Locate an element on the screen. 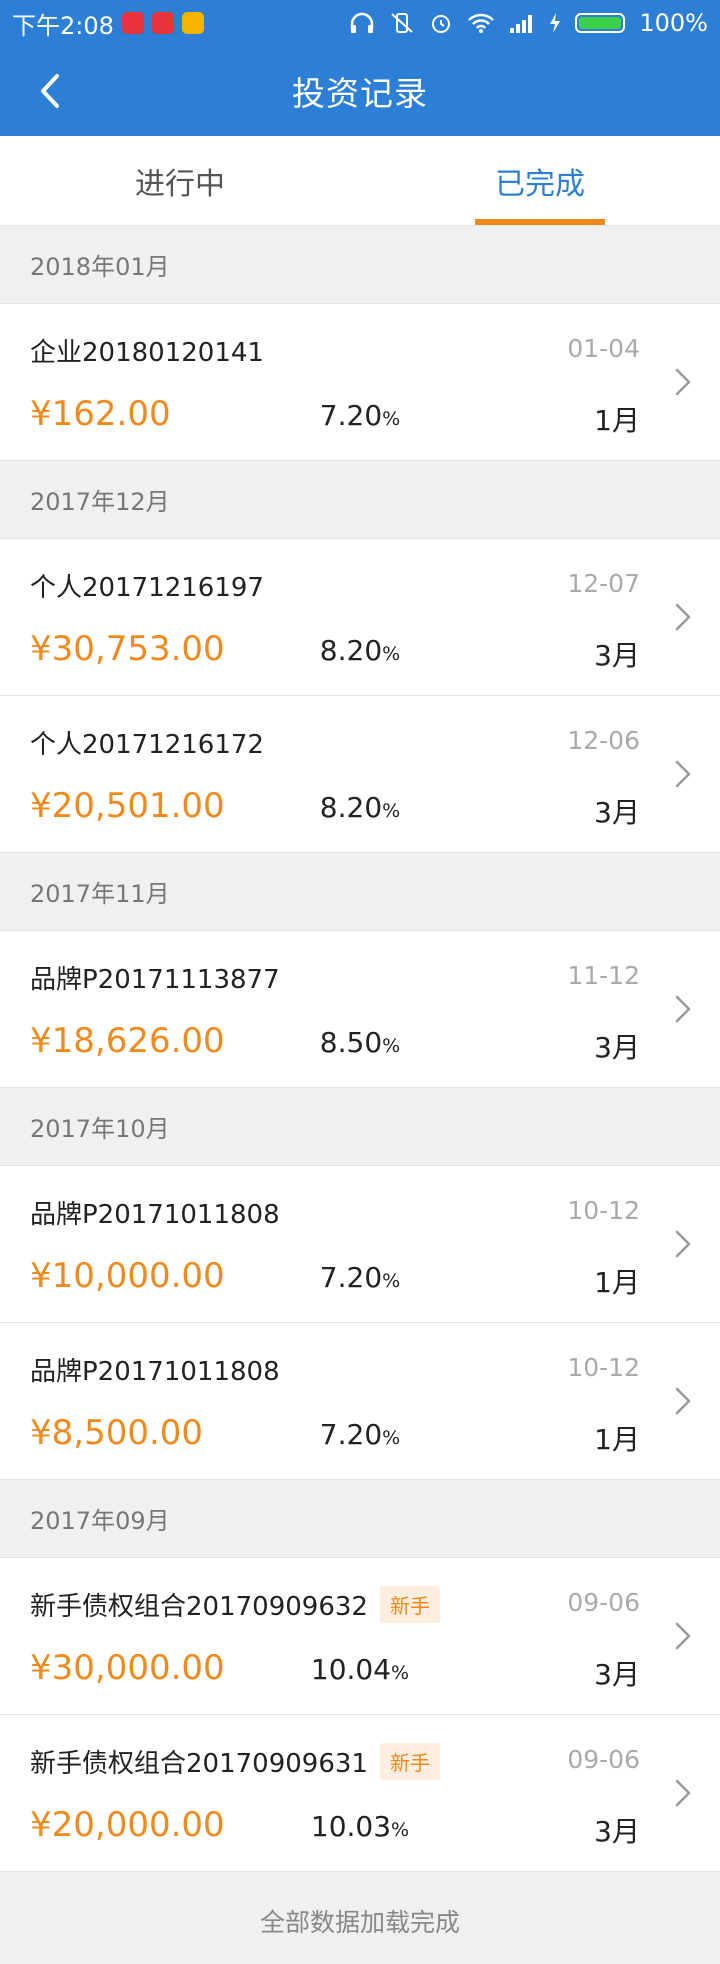 This screenshot has width=720, height=1964. record-name-row: 新手债权组合20170909632 新手 is located at coordinates (235, 1604).